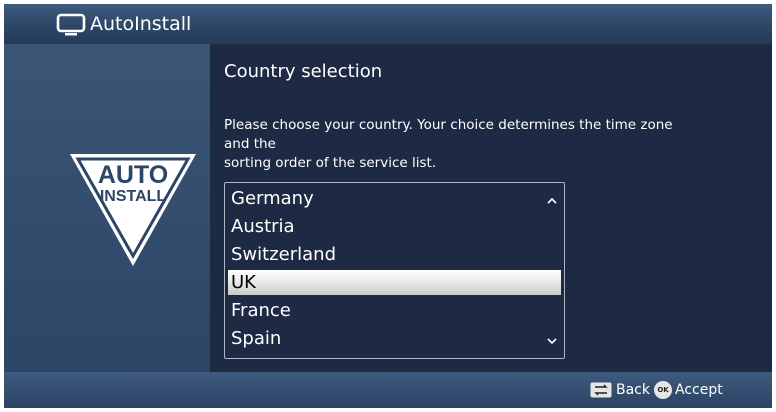 This screenshot has width=776, height=412. What do you see at coordinates (552, 201) in the screenshot?
I see `chevron-up-icon` at bounding box center [552, 201].